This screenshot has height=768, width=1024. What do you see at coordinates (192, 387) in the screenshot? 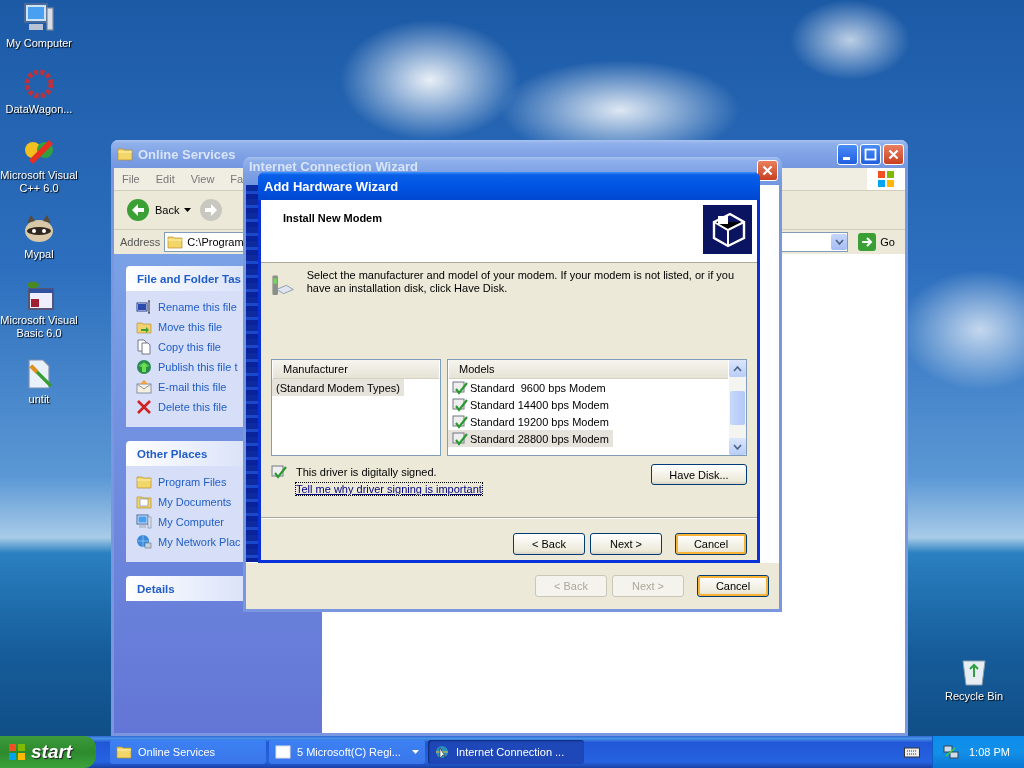
I see `task-link: E-mail this file` at bounding box center [192, 387].